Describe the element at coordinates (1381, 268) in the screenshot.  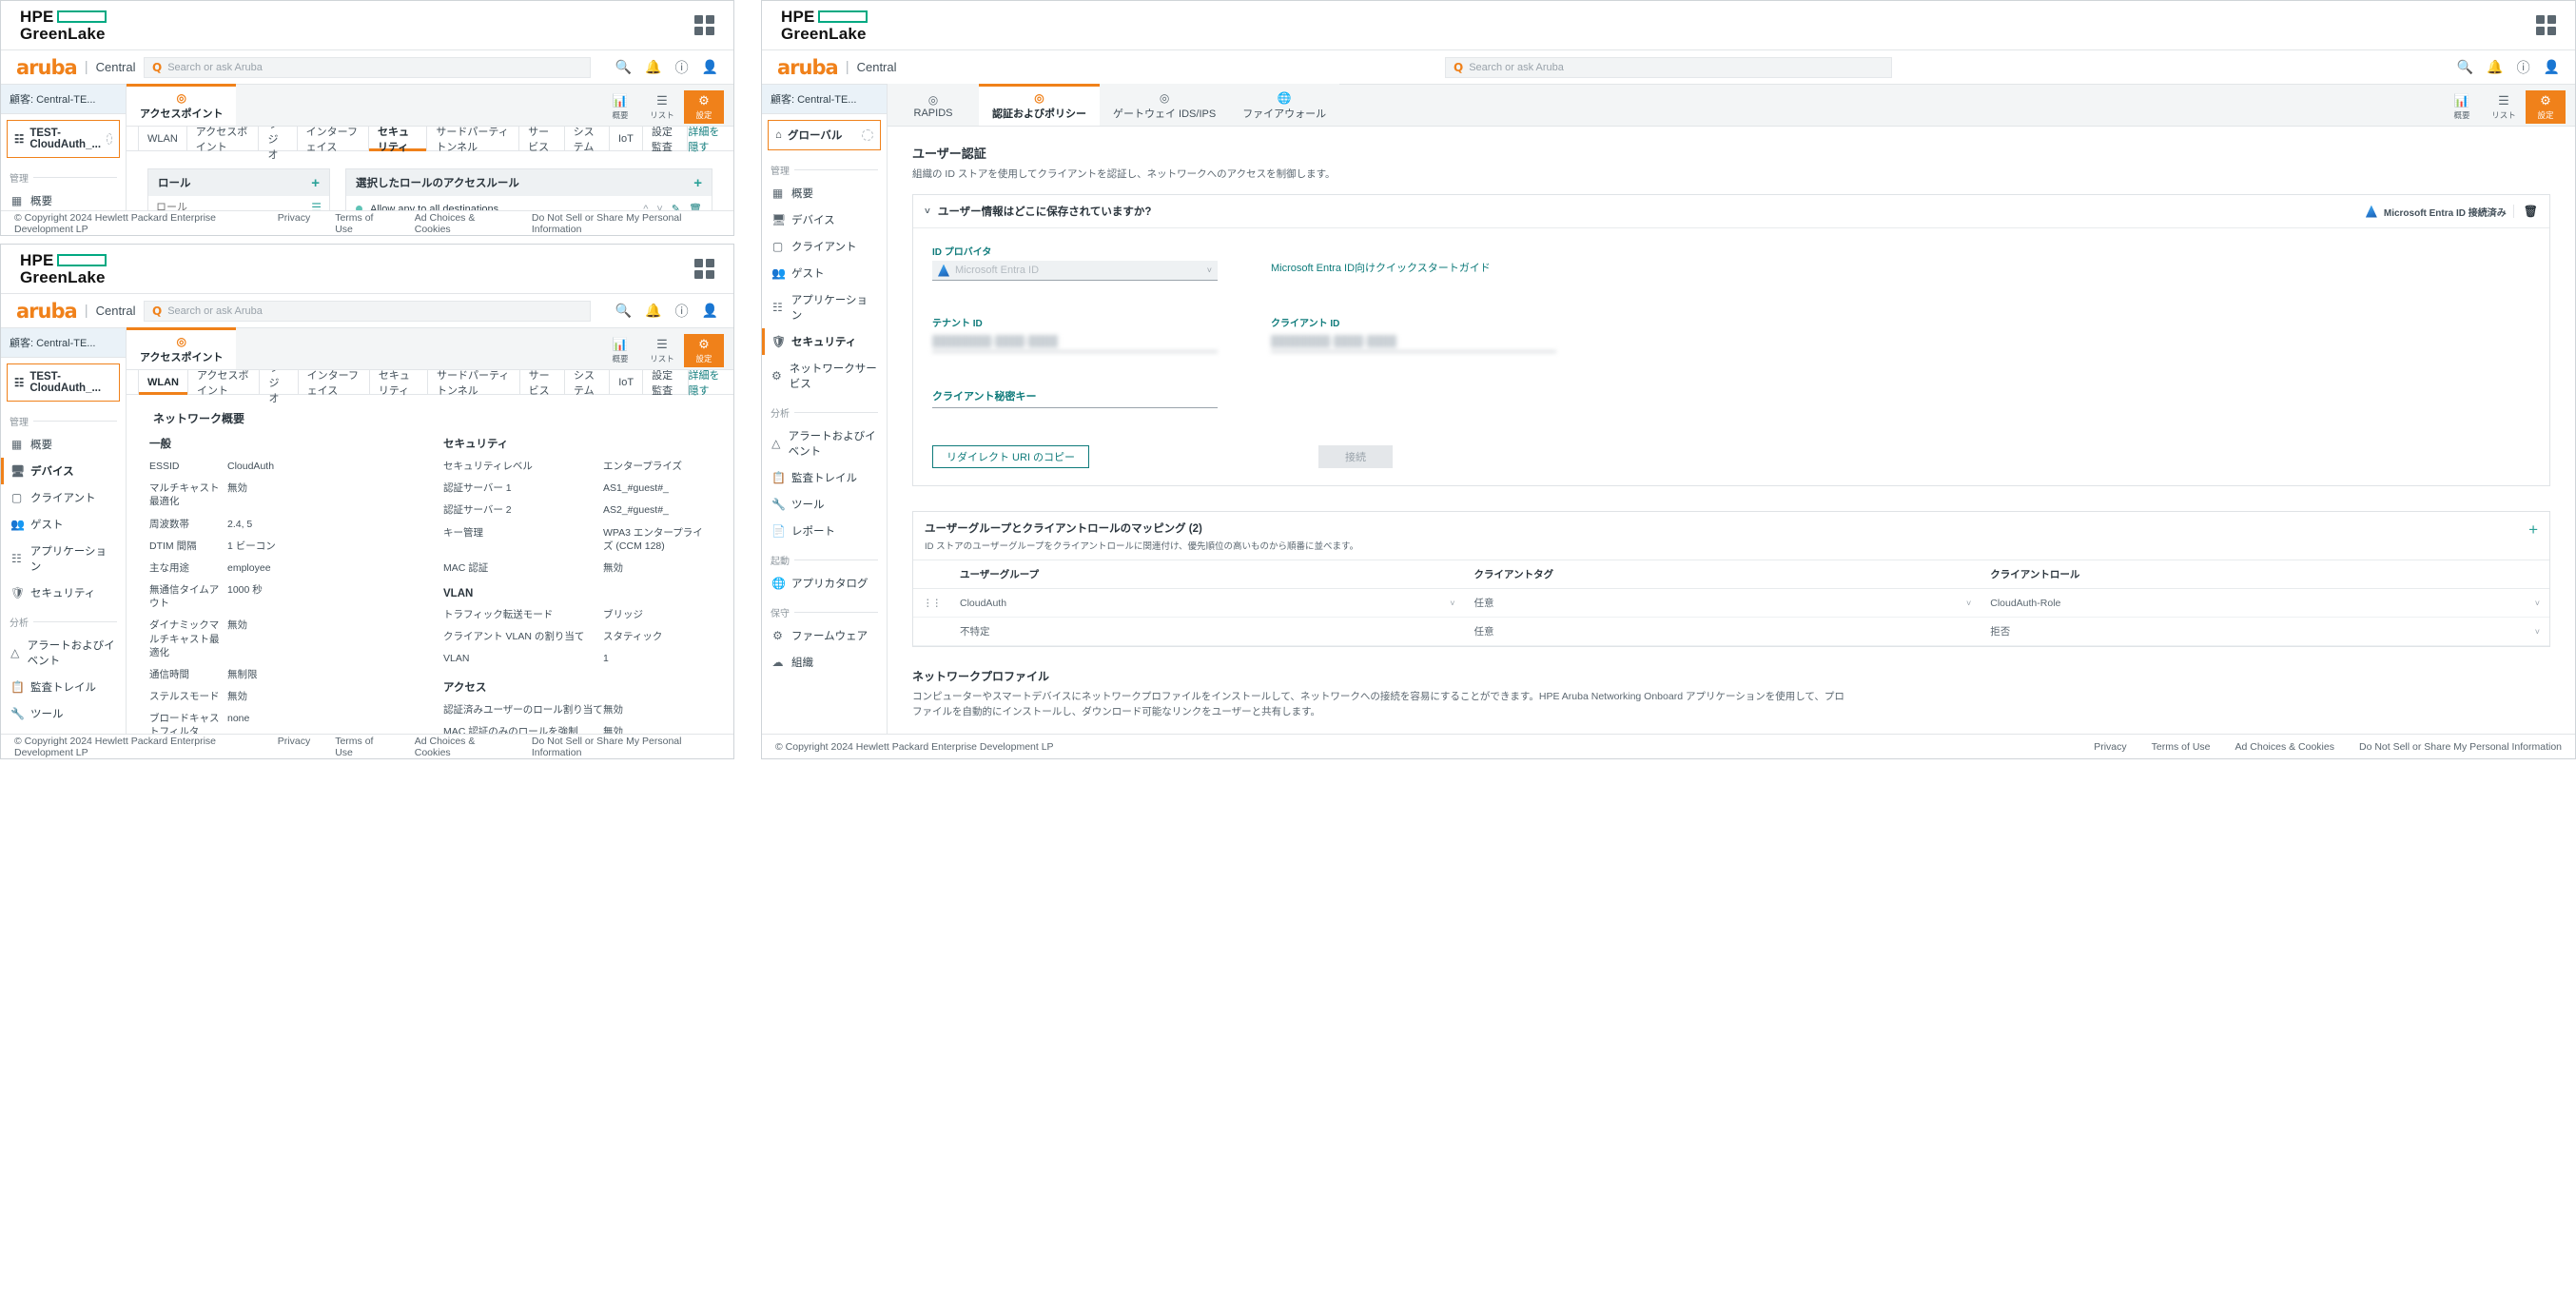
I see `quickstart-guide-link: Microsoft Entra ID向けクイックスタートガイド` at that location.